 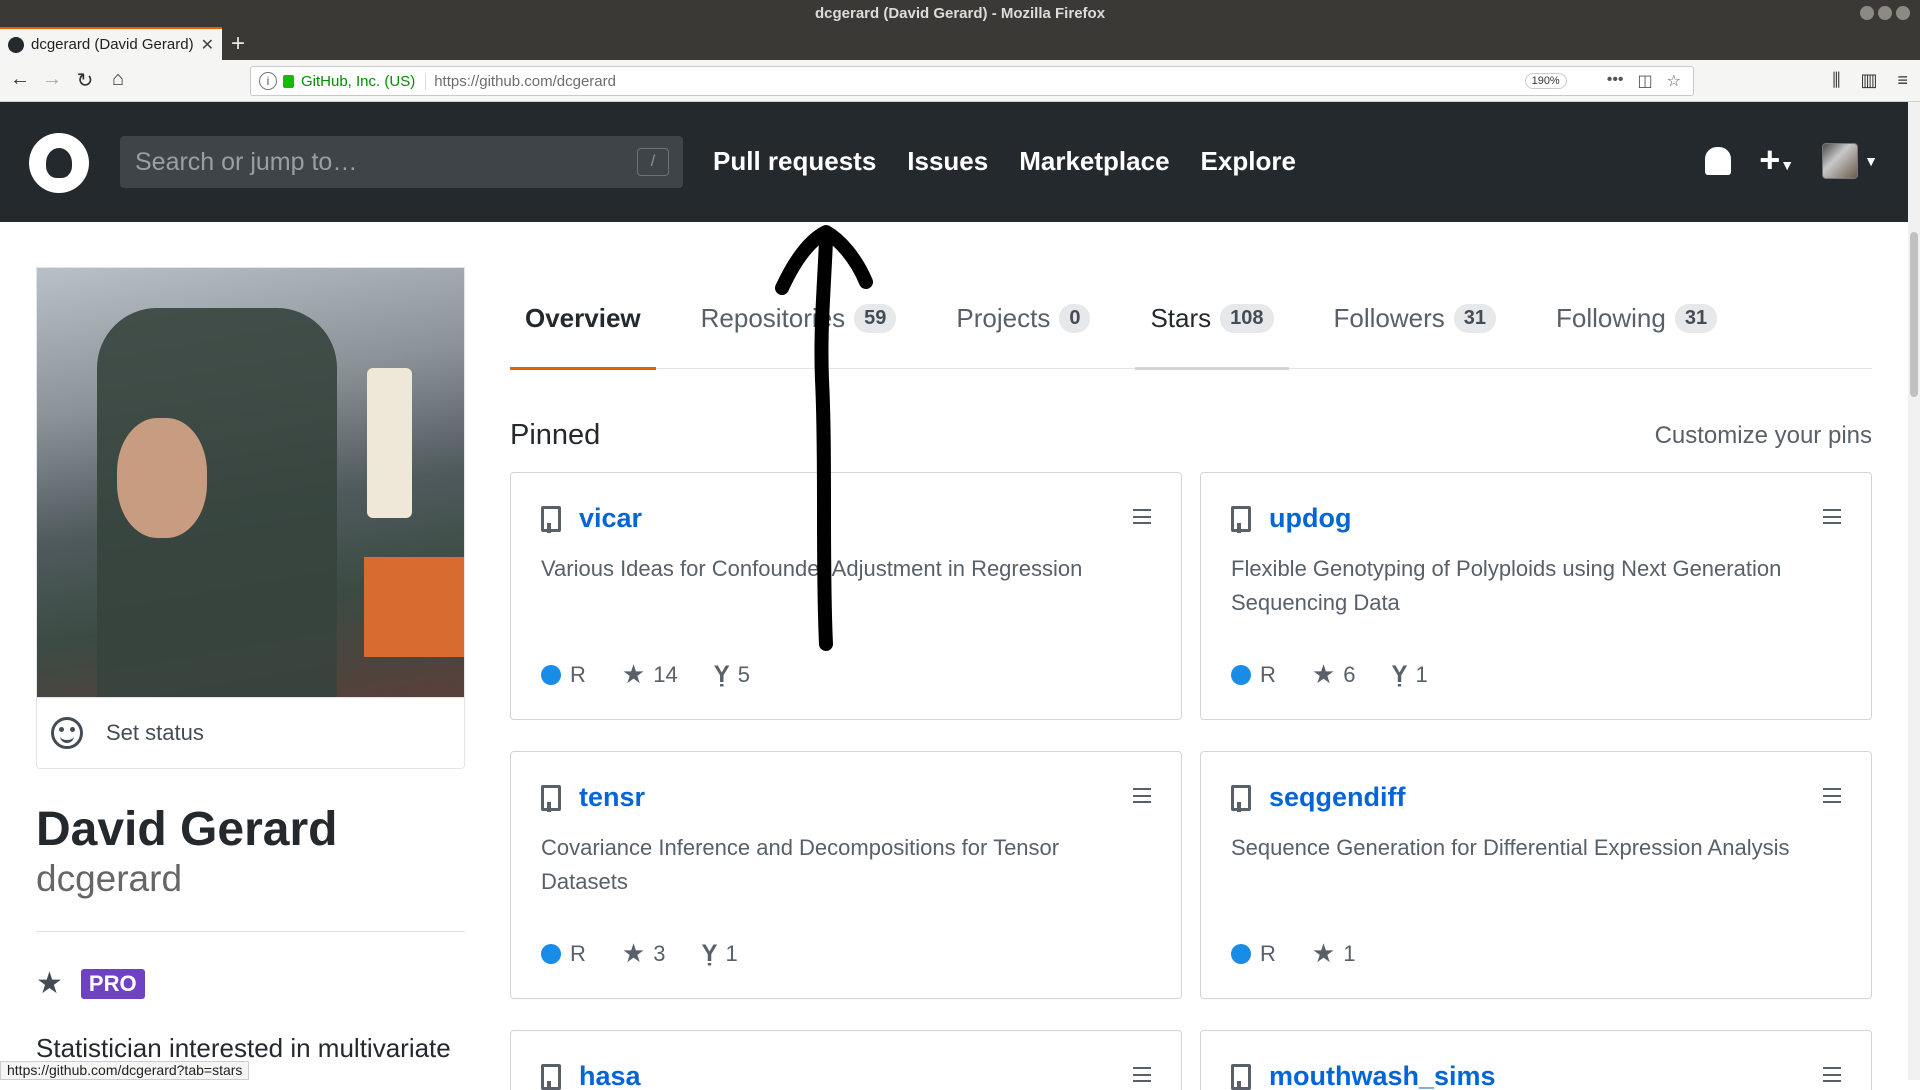 I want to click on tab-projects: Projects 0, so click(x=1023, y=318).